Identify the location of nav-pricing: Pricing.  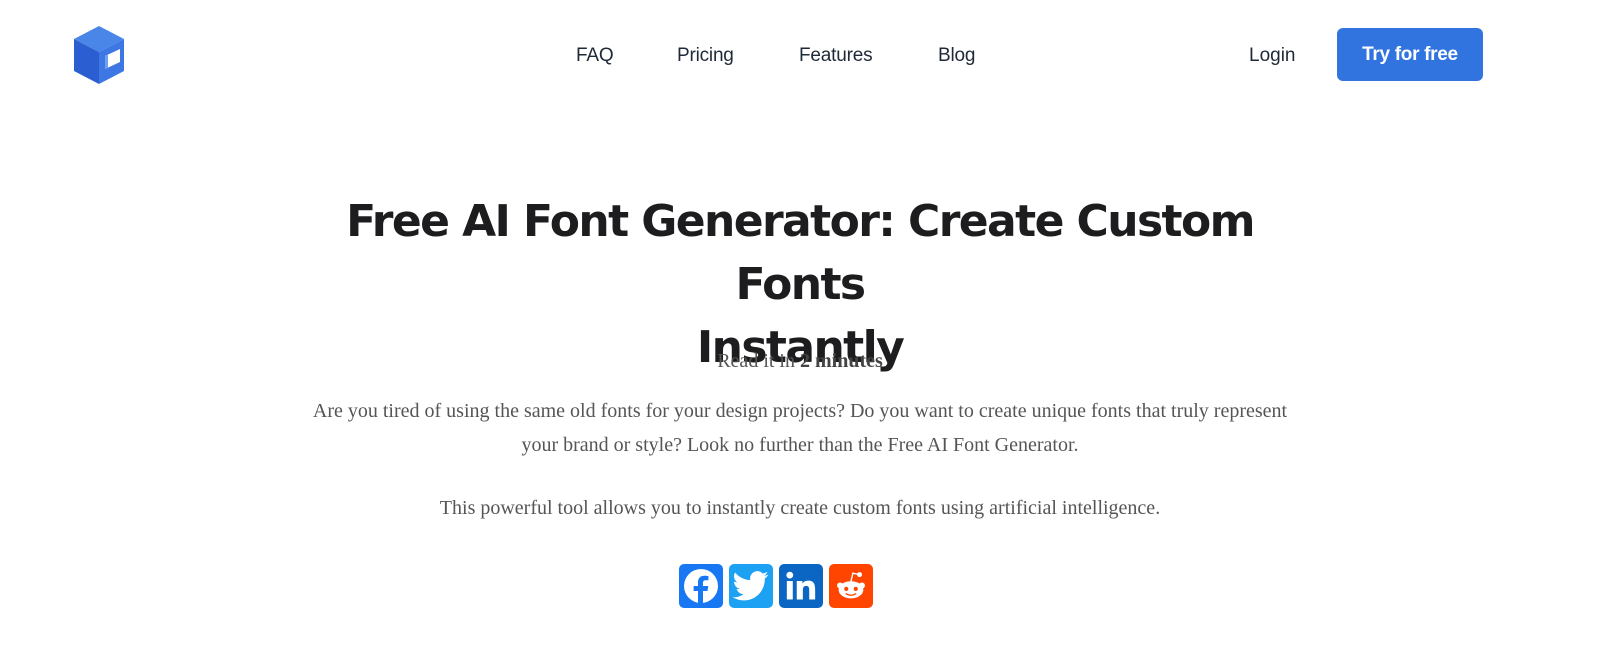
(705, 56).